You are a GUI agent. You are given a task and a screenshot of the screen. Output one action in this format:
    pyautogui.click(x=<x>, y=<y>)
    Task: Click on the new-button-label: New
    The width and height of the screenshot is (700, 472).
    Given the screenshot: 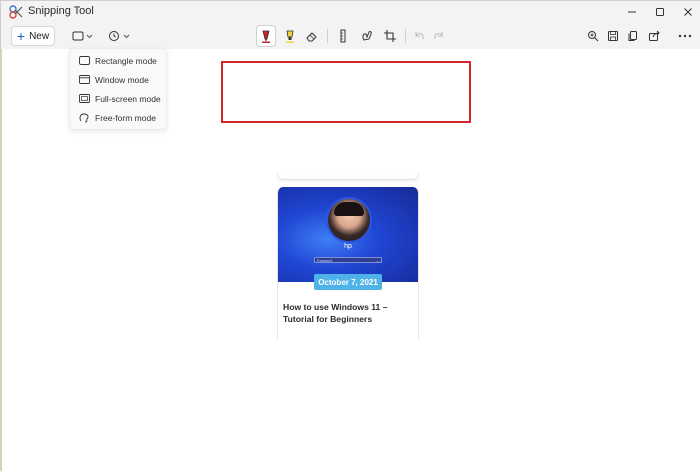 What is the action you would take?
    pyautogui.click(x=39, y=36)
    